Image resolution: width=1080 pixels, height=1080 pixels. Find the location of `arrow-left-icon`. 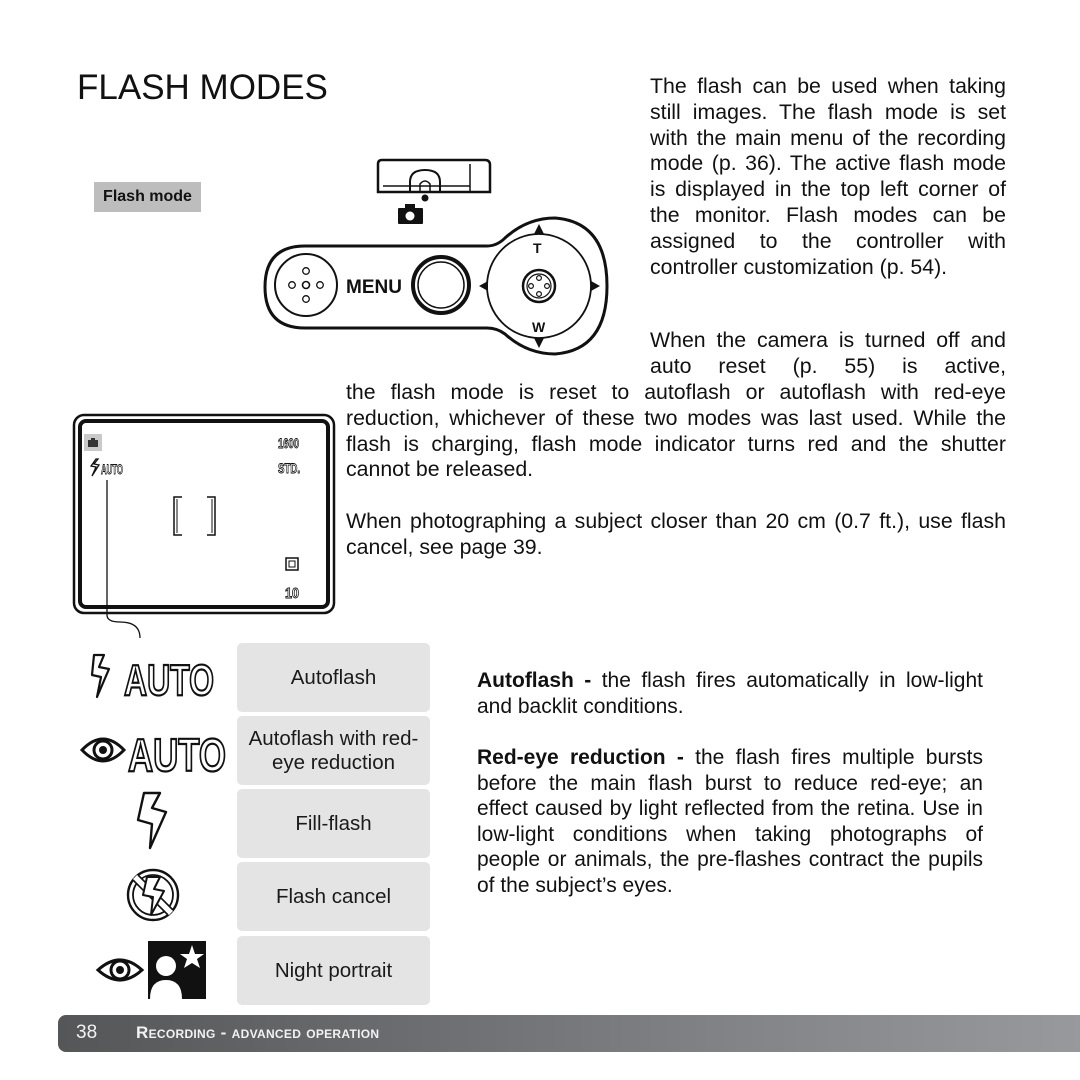

arrow-left-icon is located at coordinates (483, 286).